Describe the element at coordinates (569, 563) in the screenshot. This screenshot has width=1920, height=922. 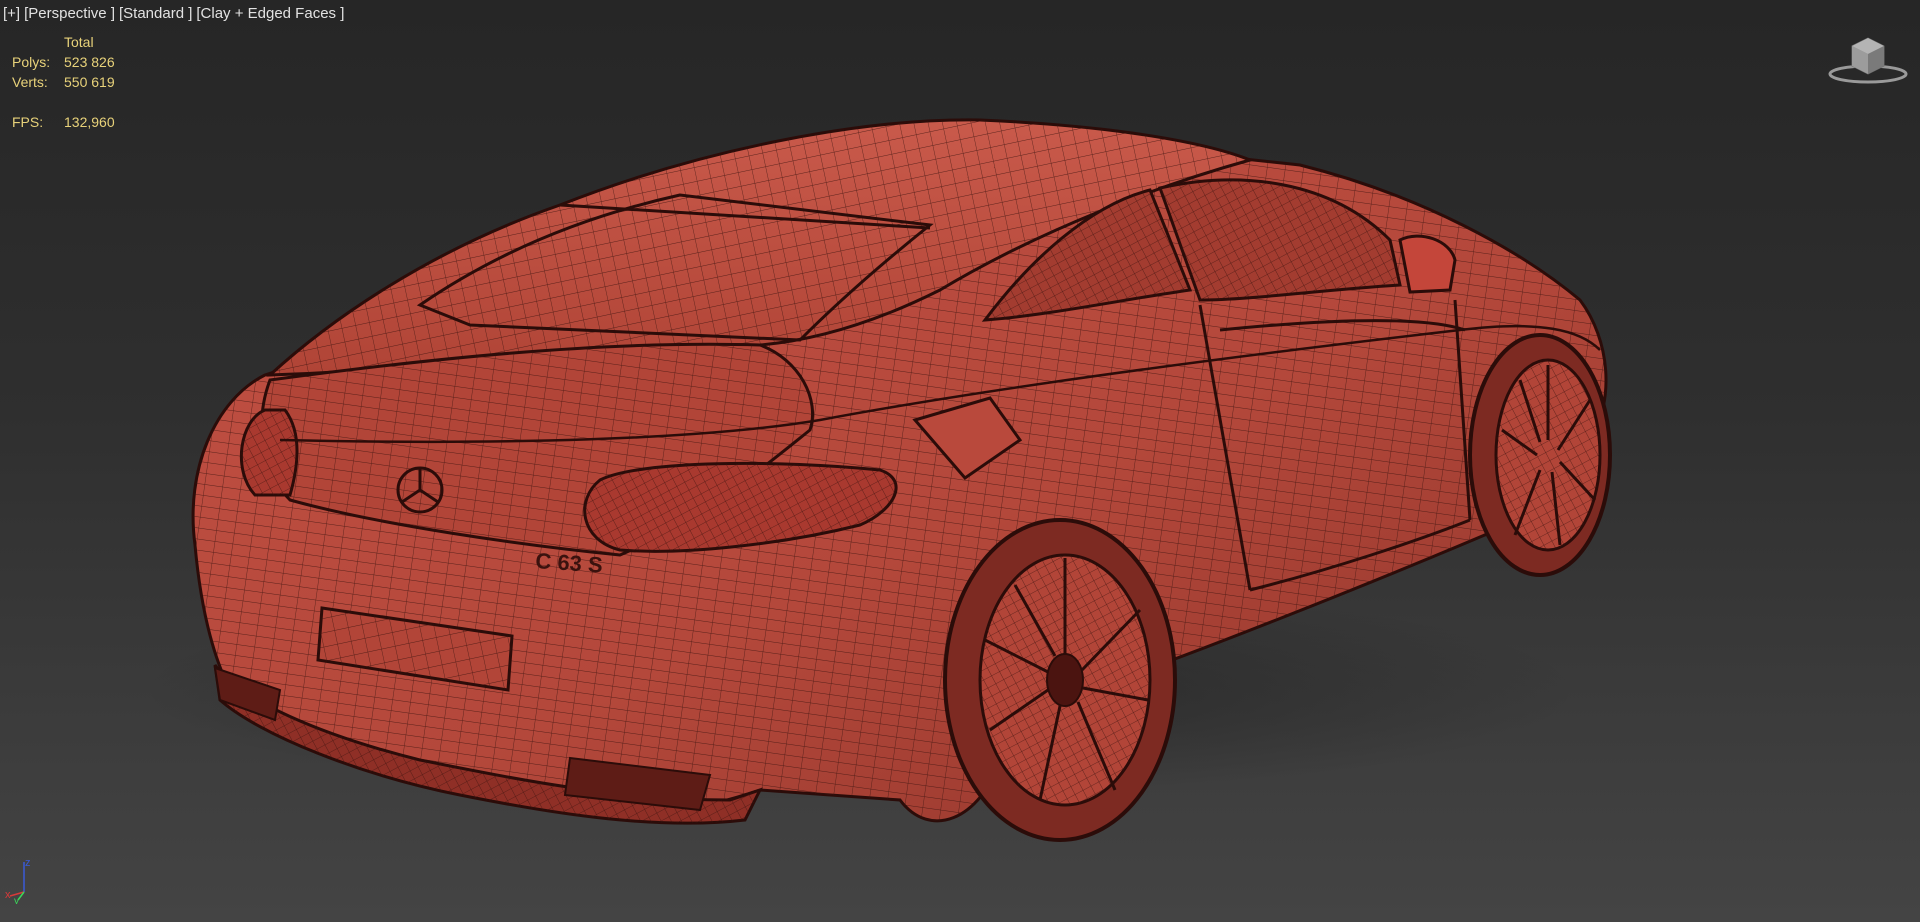
I see `model-badge: C 63 S` at that location.